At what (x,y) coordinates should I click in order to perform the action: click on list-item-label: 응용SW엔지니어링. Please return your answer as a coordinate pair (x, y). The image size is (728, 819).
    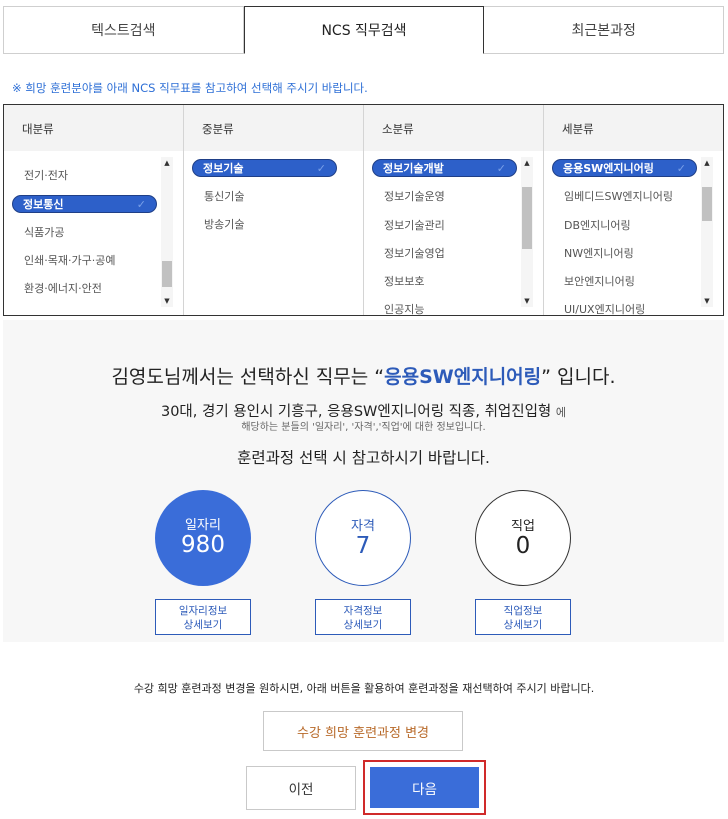
    Looking at the image, I should click on (608, 168).